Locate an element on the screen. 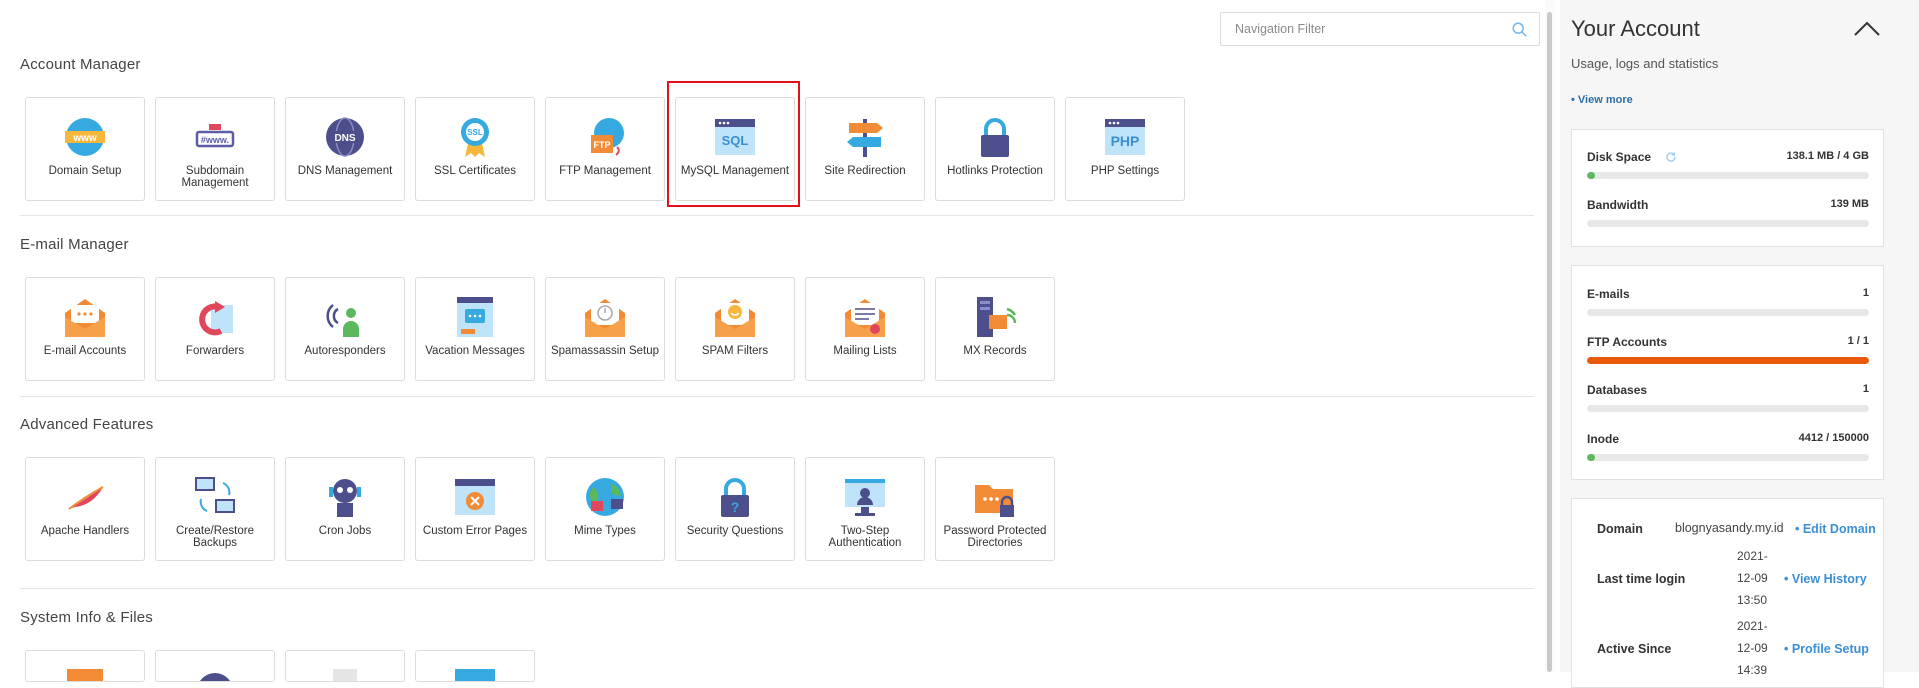 This screenshot has width=1919, height=688. tile-php-settings: PHP PHP Settings is located at coordinates (1125, 149).